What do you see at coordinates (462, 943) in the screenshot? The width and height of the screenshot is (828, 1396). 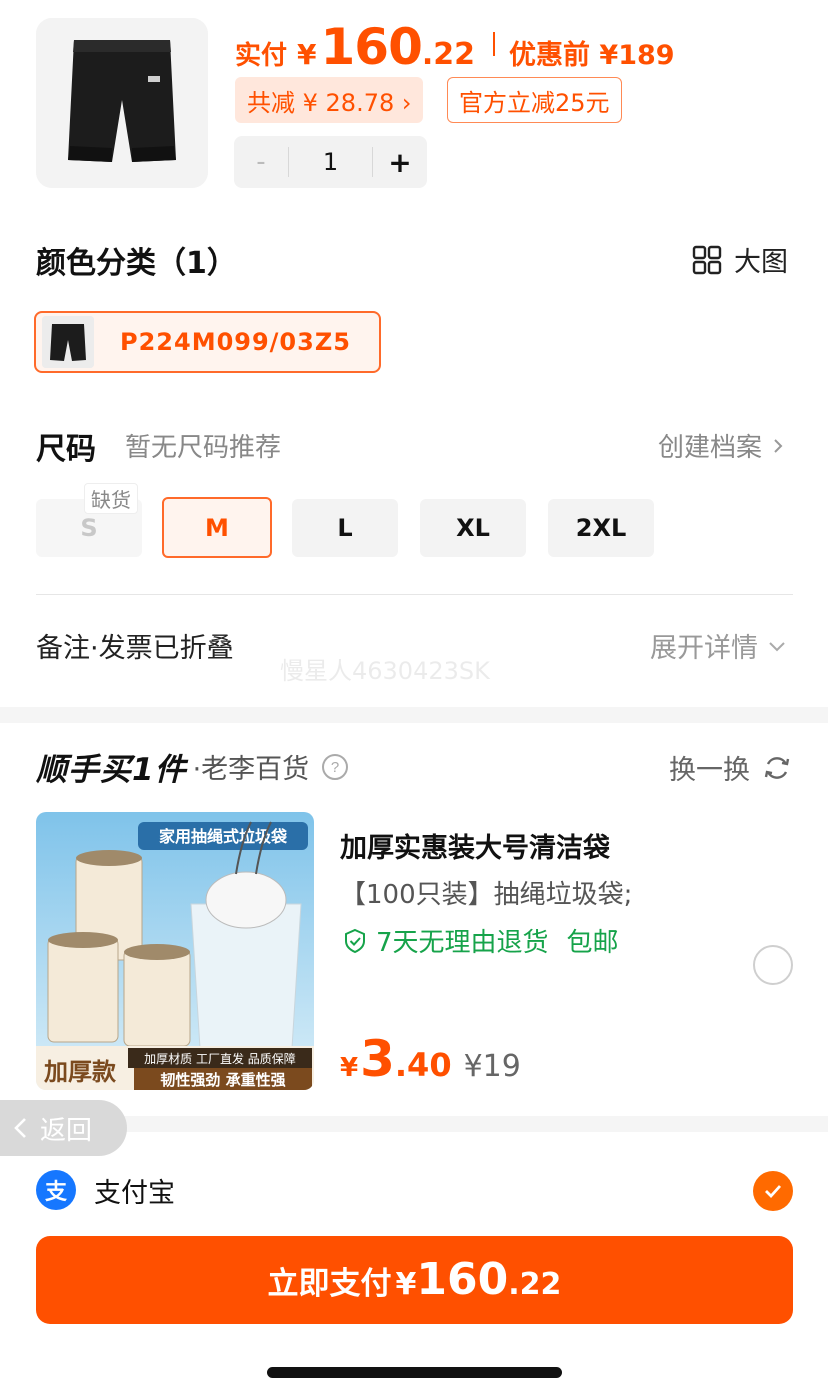 I see `return-policy: 7天无理由退货` at bounding box center [462, 943].